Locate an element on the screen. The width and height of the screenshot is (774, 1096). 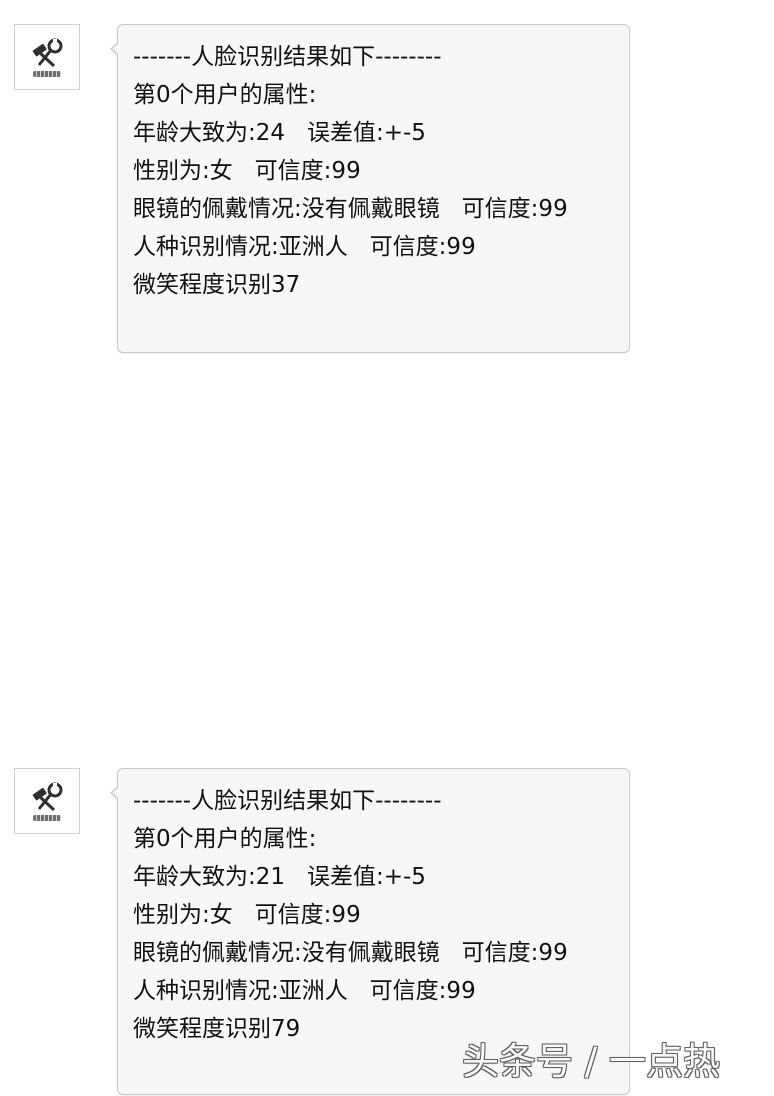
smile-line: 微笑程度识别37 is located at coordinates (217, 285).